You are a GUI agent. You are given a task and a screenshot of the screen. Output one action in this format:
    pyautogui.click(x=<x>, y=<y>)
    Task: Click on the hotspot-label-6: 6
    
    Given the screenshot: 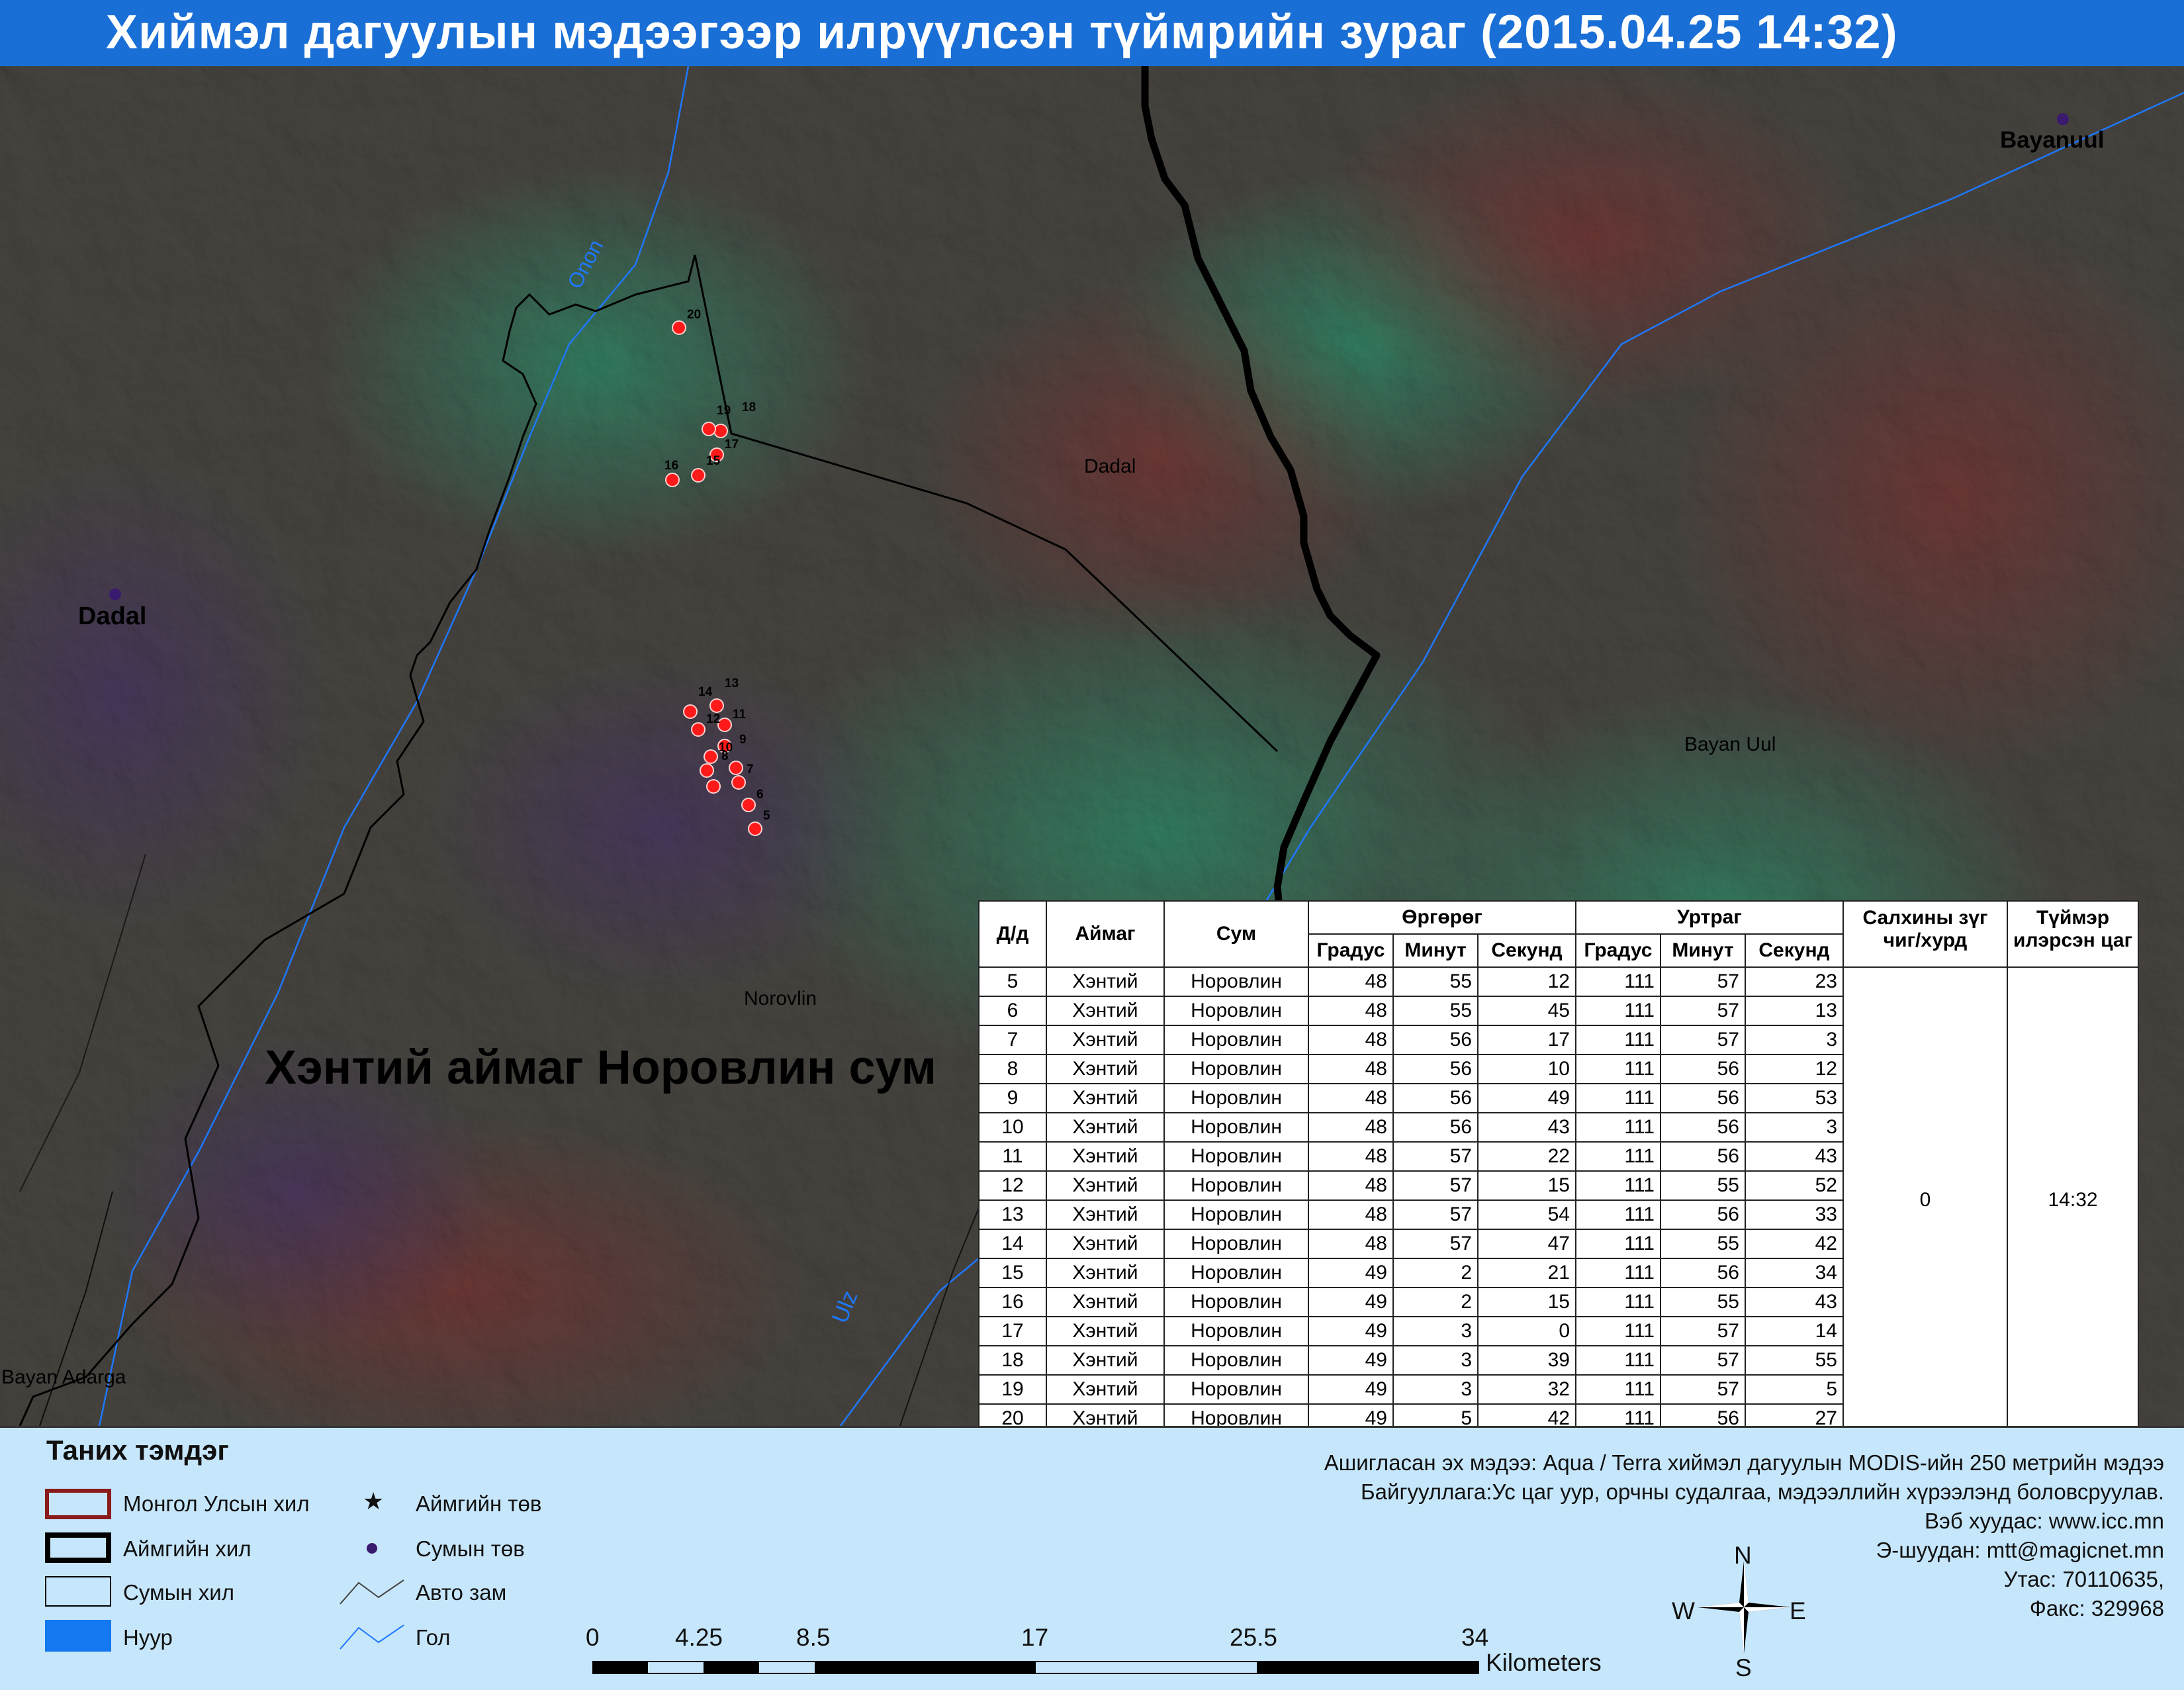 What is the action you would take?
    pyautogui.click(x=760, y=795)
    